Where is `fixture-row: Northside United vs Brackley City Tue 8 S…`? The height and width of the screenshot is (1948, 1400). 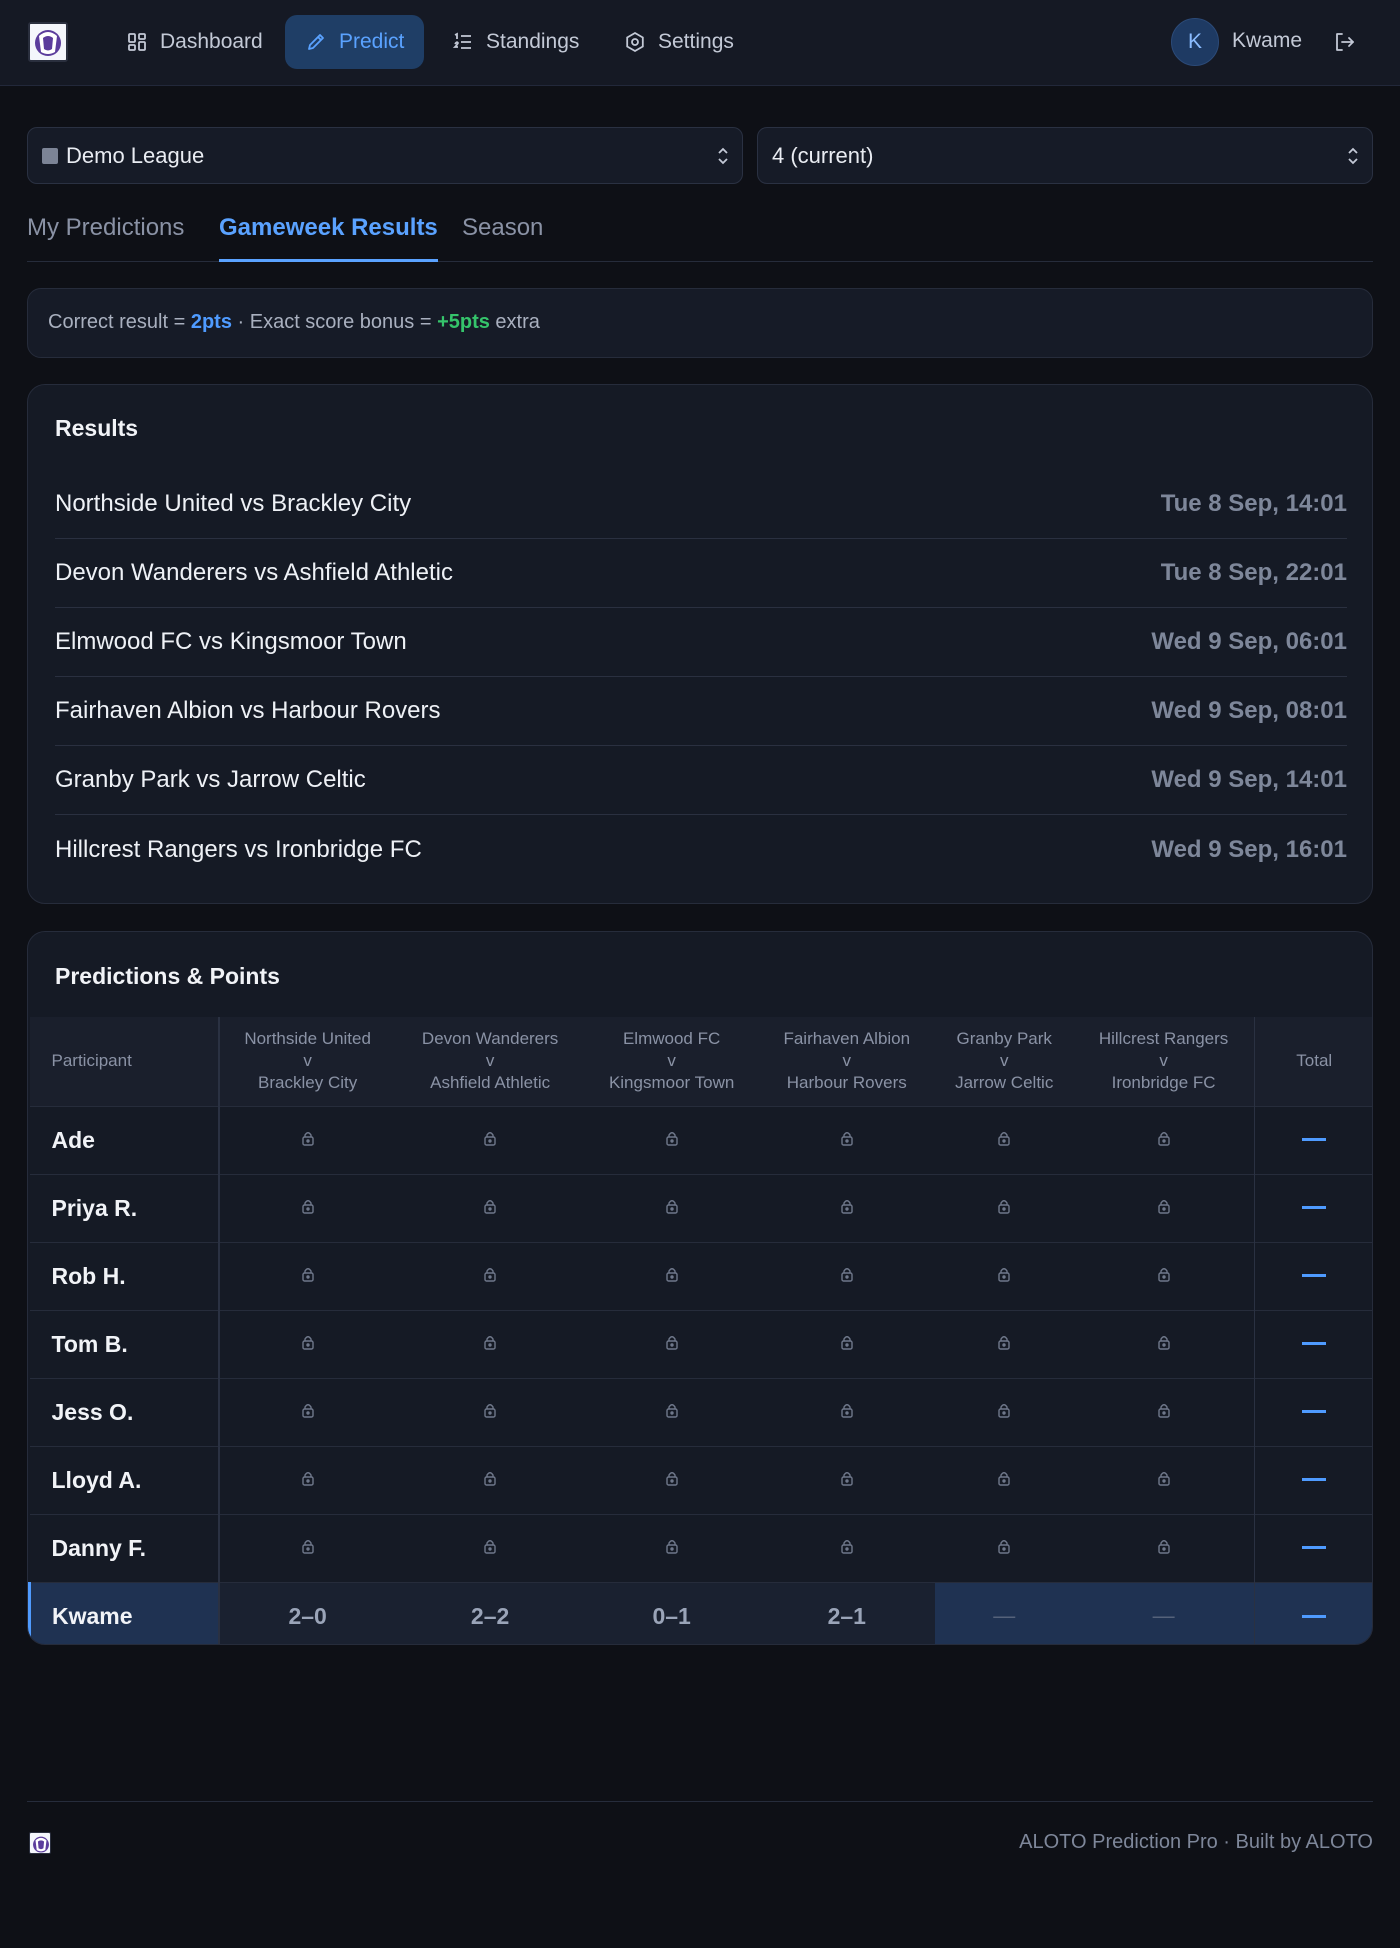
fixture-row: Northside United vs Brackley City Tue 8 S… is located at coordinates (701, 504).